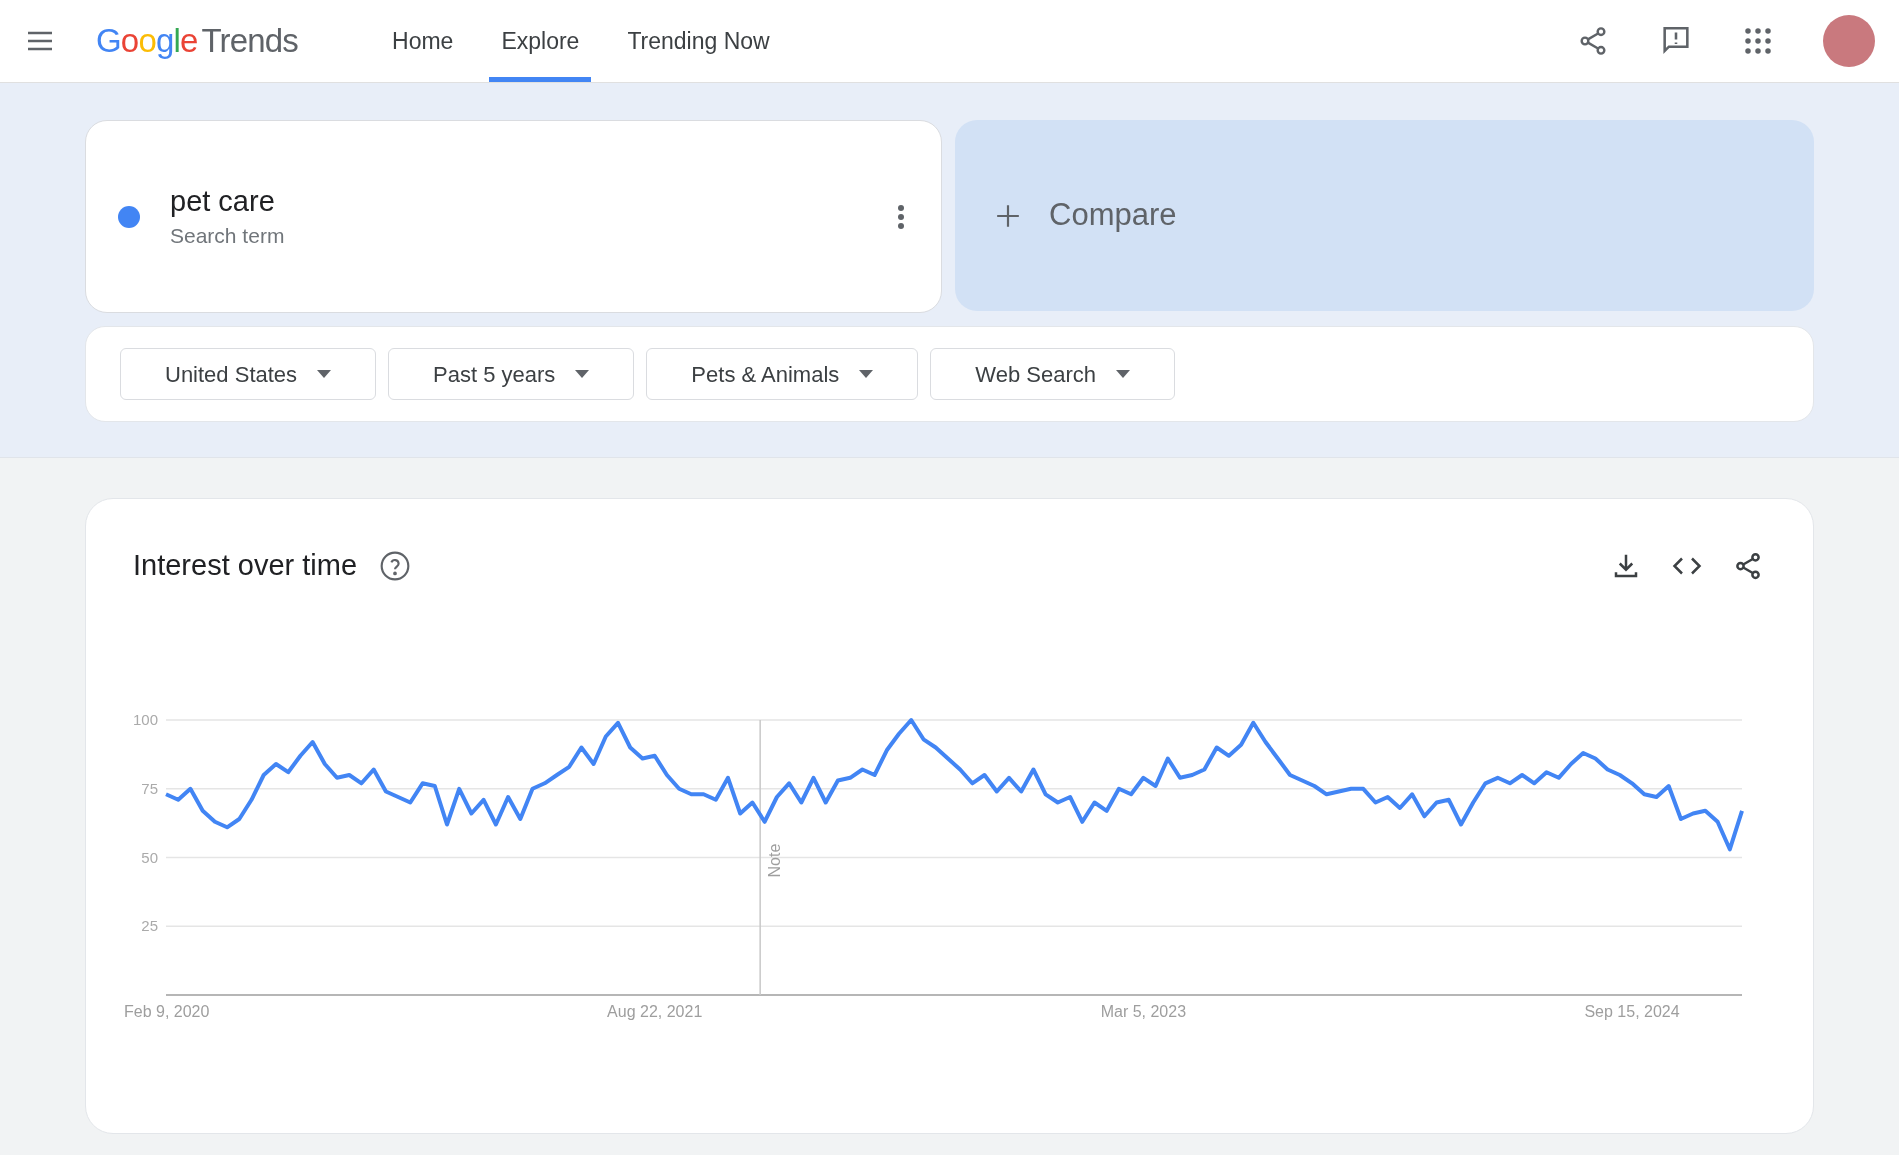 Image resolution: width=1899 pixels, height=1155 pixels. What do you see at coordinates (1008, 215) in the screenshot?
I see `plus-icon` at bounding box center [1008, 215].